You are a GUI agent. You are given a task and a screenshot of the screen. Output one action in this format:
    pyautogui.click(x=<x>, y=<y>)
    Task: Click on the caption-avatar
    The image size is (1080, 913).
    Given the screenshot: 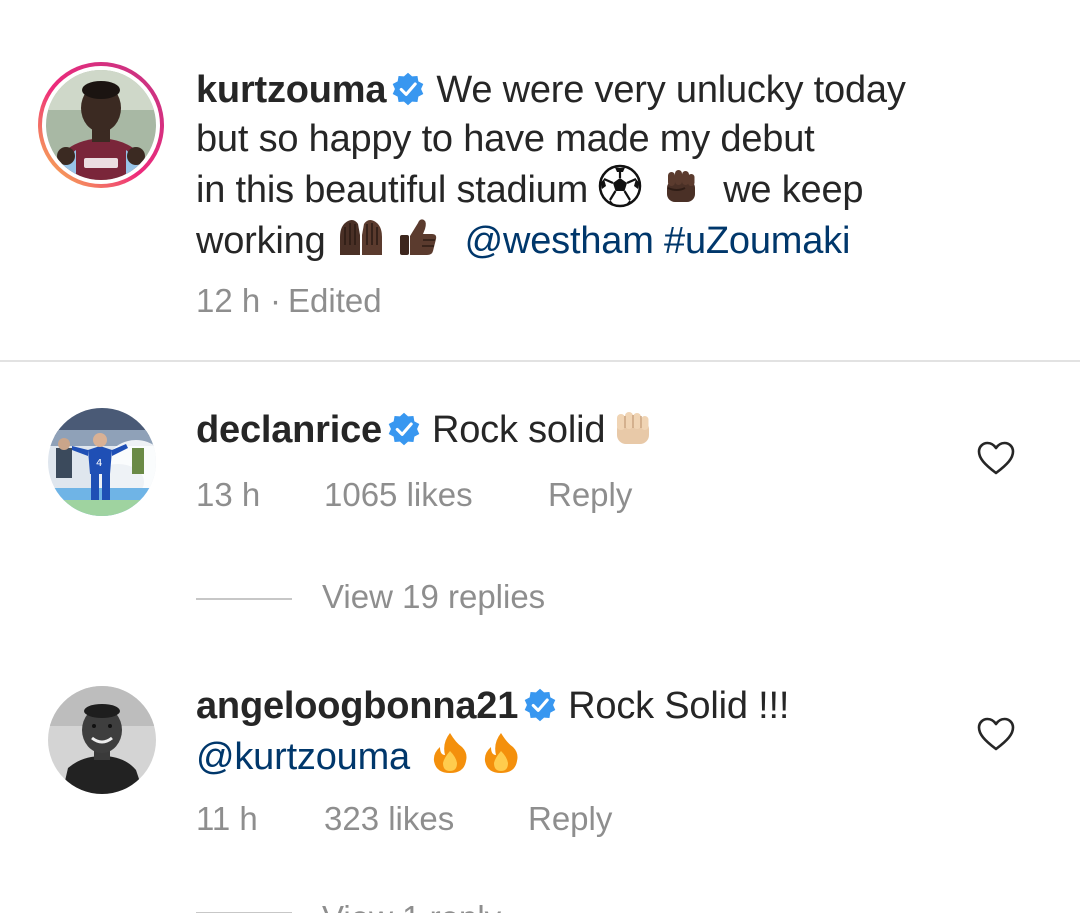 What is the action you would take?
    pyautogui.click(x=101, y=125)
    